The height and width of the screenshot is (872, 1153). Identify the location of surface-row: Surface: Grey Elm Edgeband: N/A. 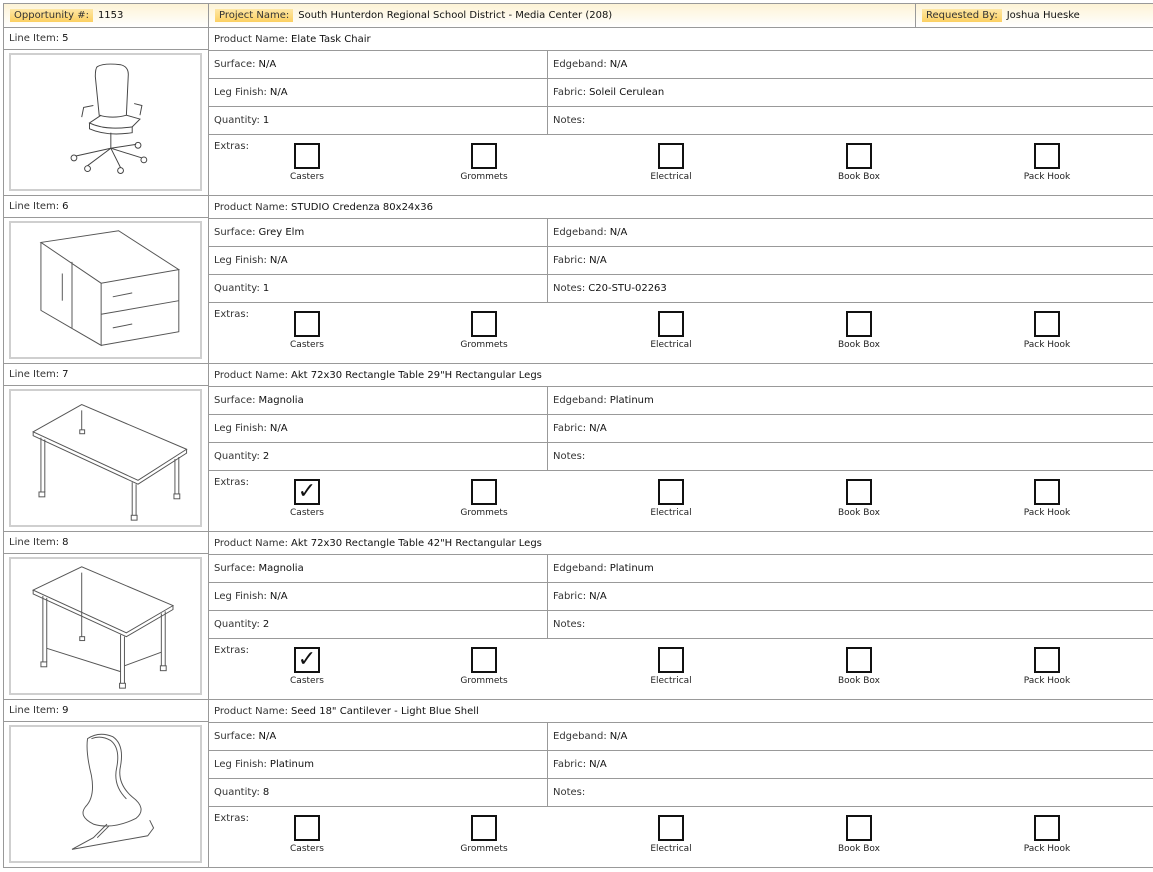
(681, 233).